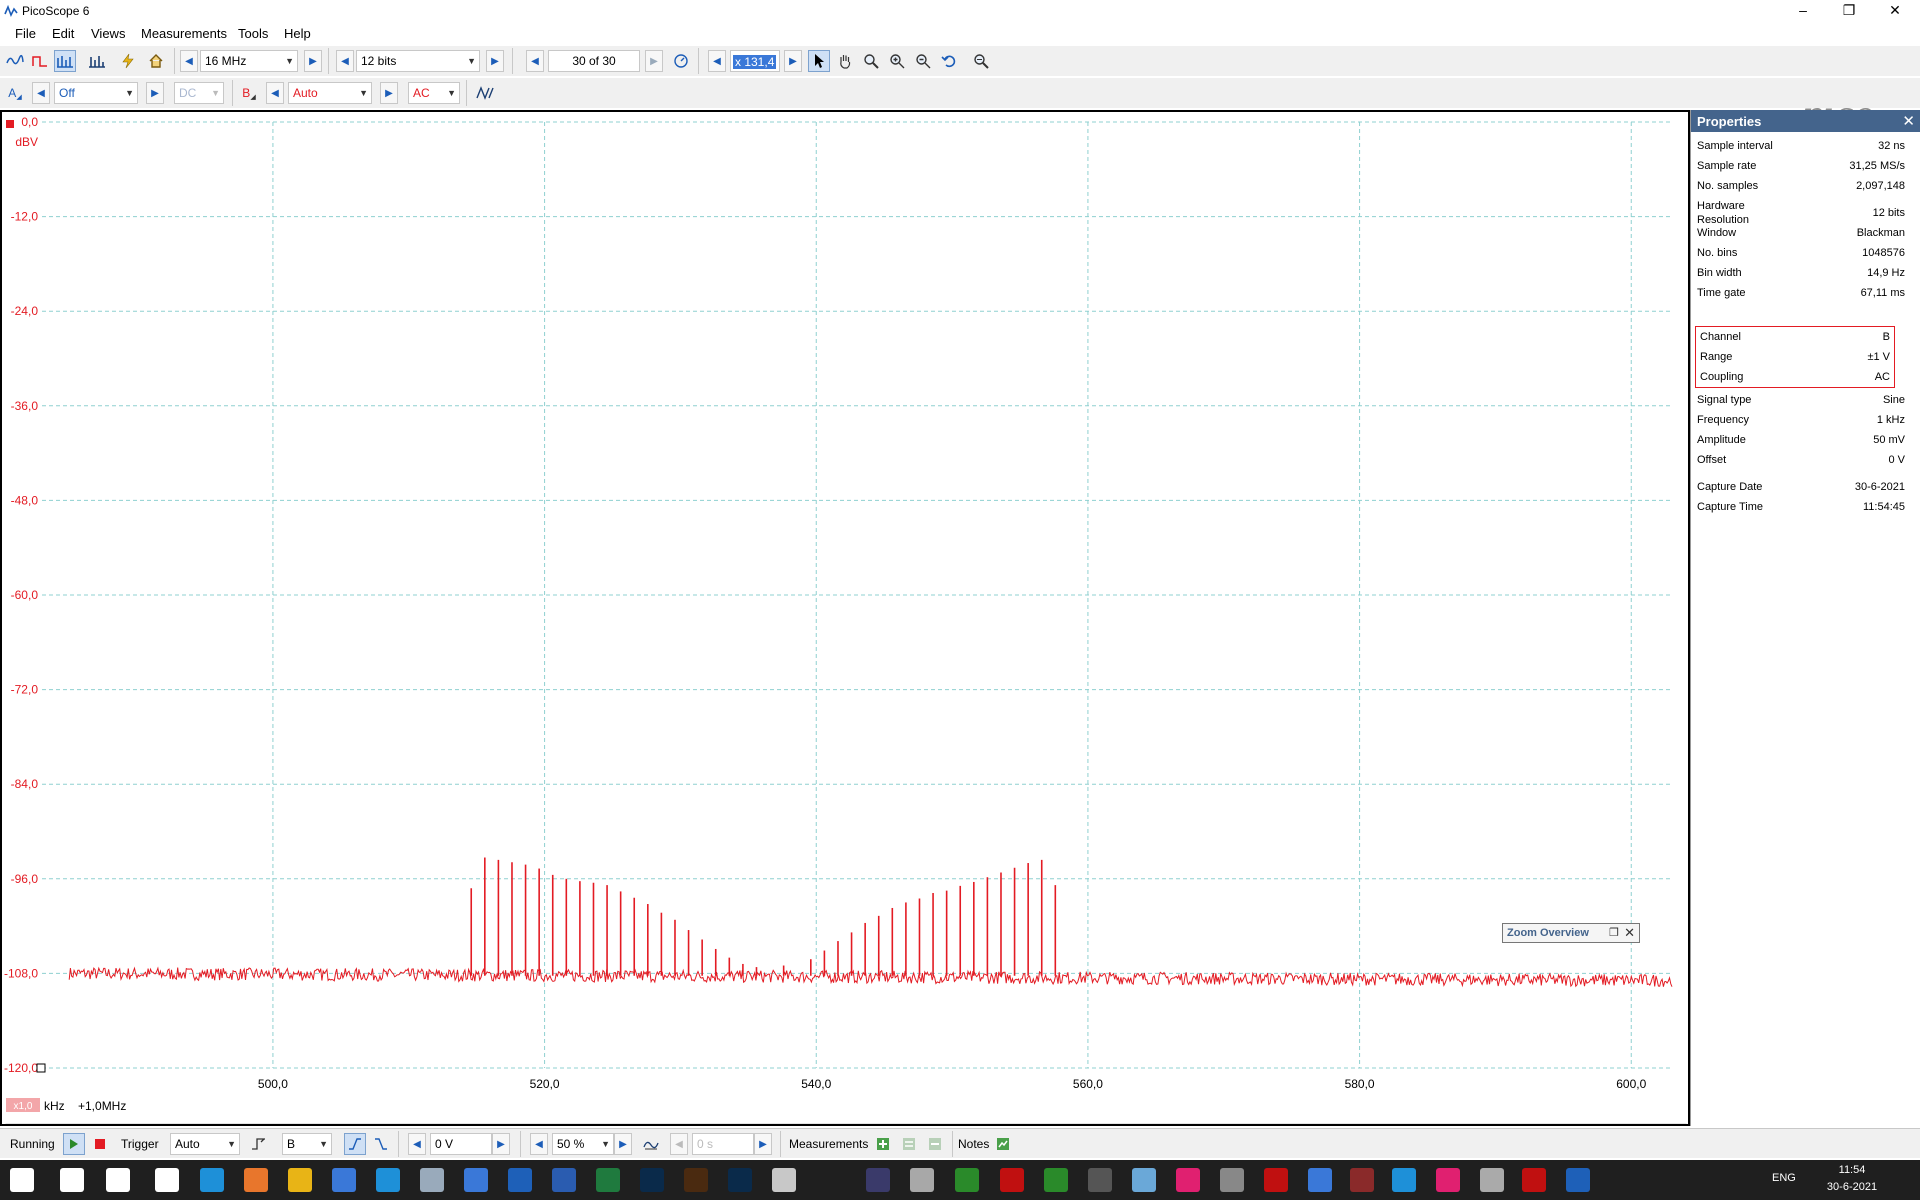 This screenshot has width=1920, height=1200. What do you see at coordinates (118, 1180) in the screenshot?
I see `cortana-icon` at bounding box center [118, 1180].